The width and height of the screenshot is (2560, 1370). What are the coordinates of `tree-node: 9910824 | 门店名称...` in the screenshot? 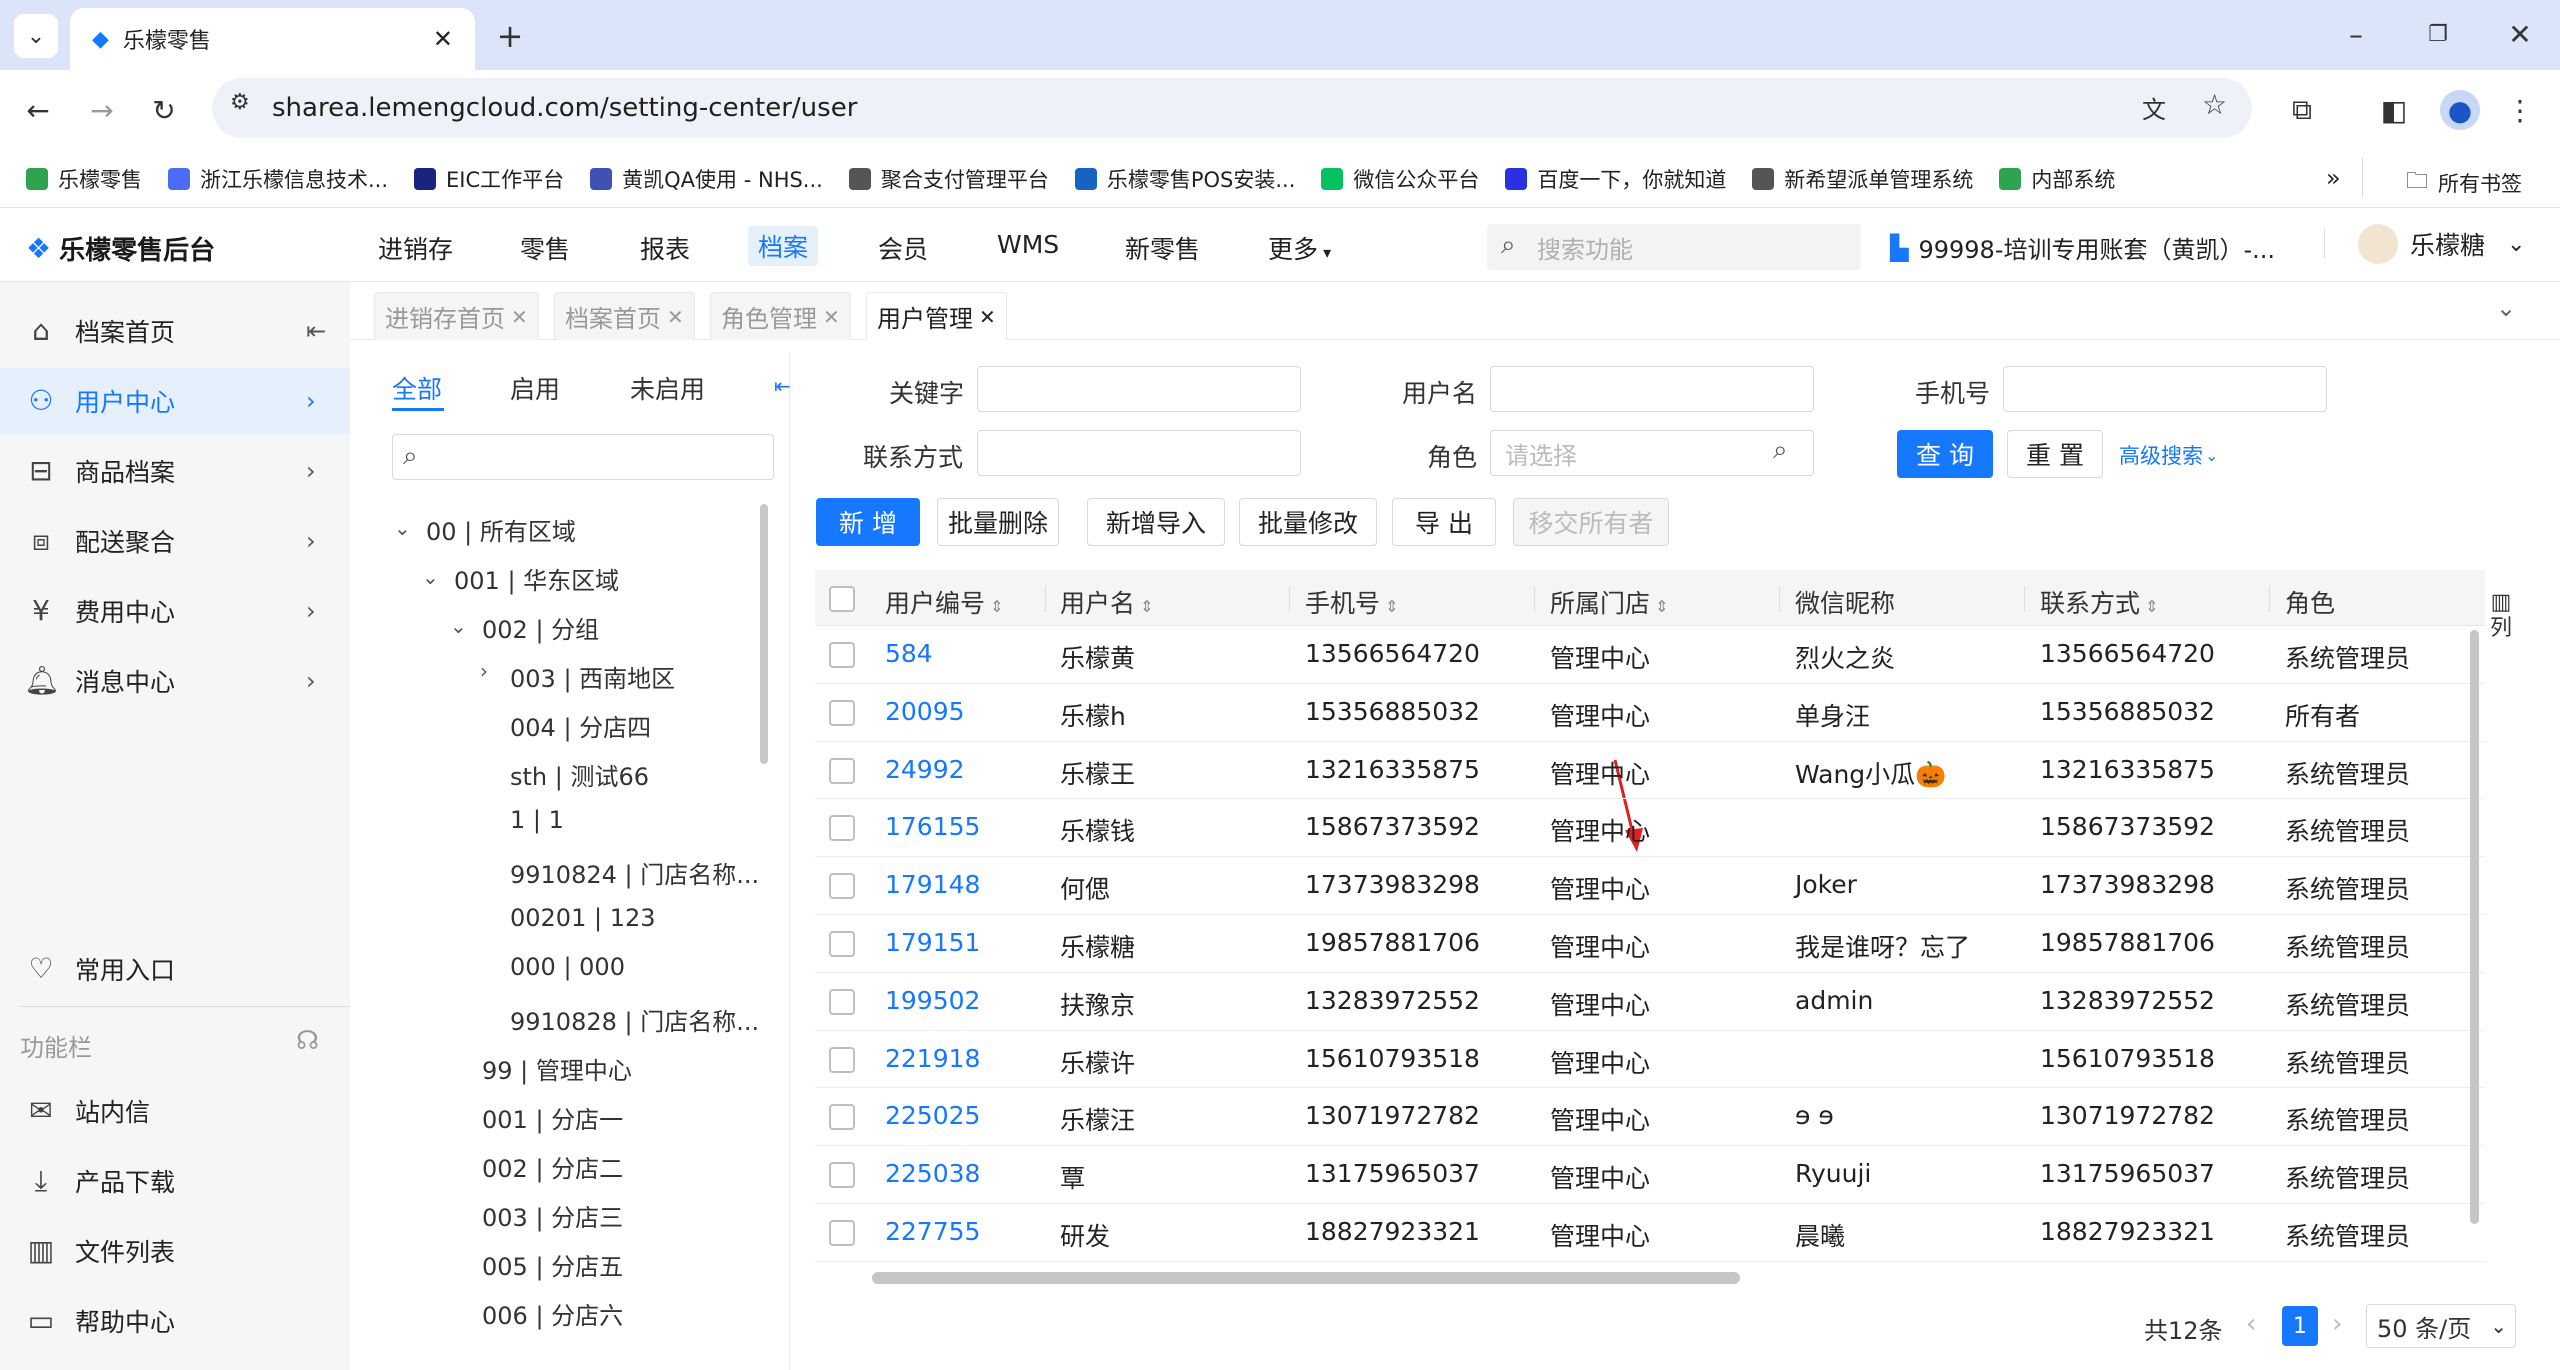 It's located at (634, 872).